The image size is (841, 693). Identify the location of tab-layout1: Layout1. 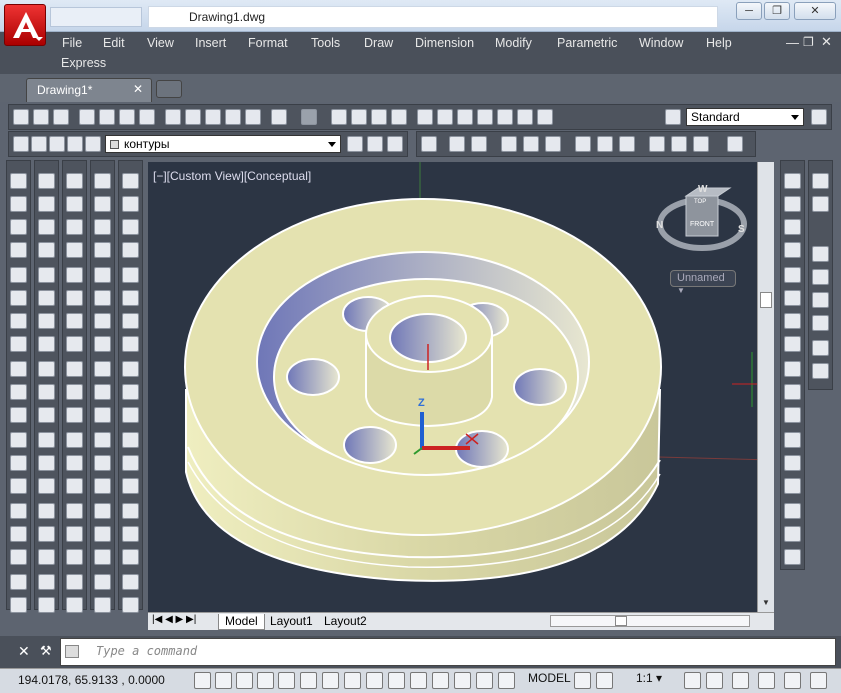
(291, 622).